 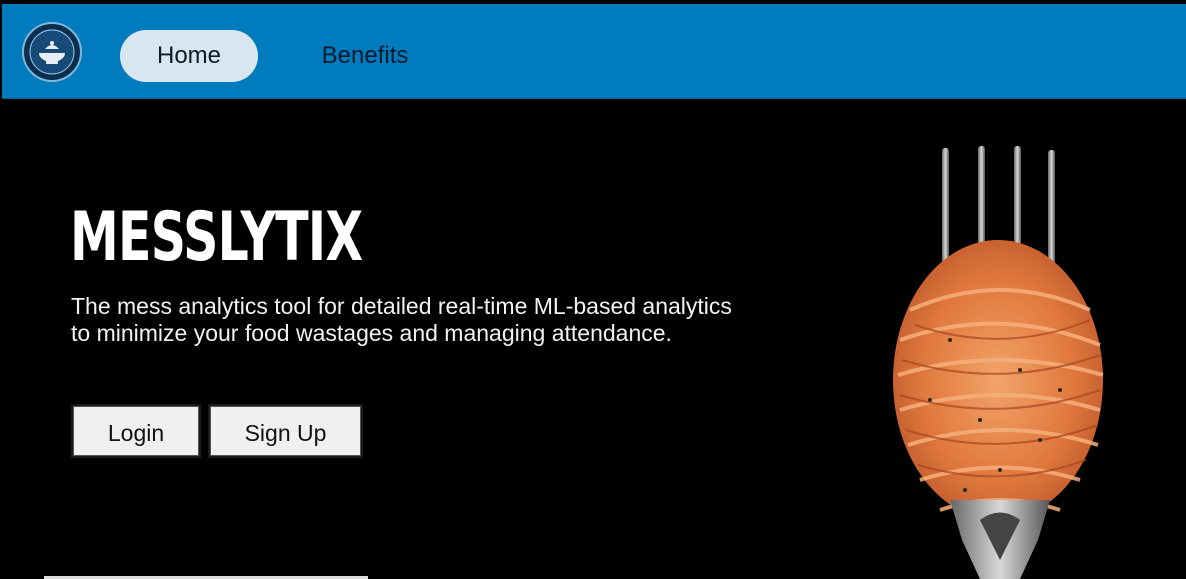 What do you see at coordinates (365, 56) in the screenshot?
I see `nav-benefits-link: Benefits` at bounding box center [365, 56].